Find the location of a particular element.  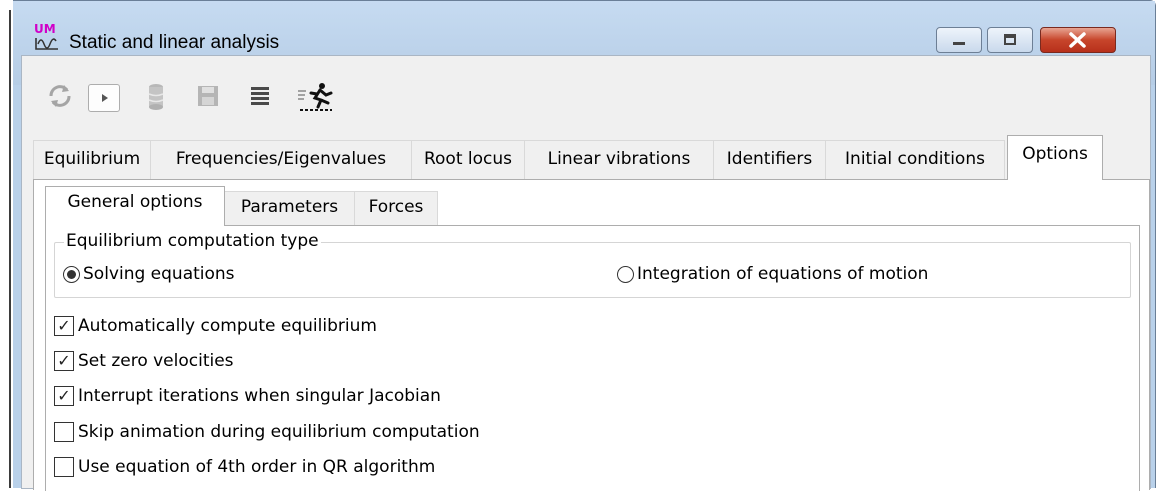

save-icon is located at coordinates (208, 96).